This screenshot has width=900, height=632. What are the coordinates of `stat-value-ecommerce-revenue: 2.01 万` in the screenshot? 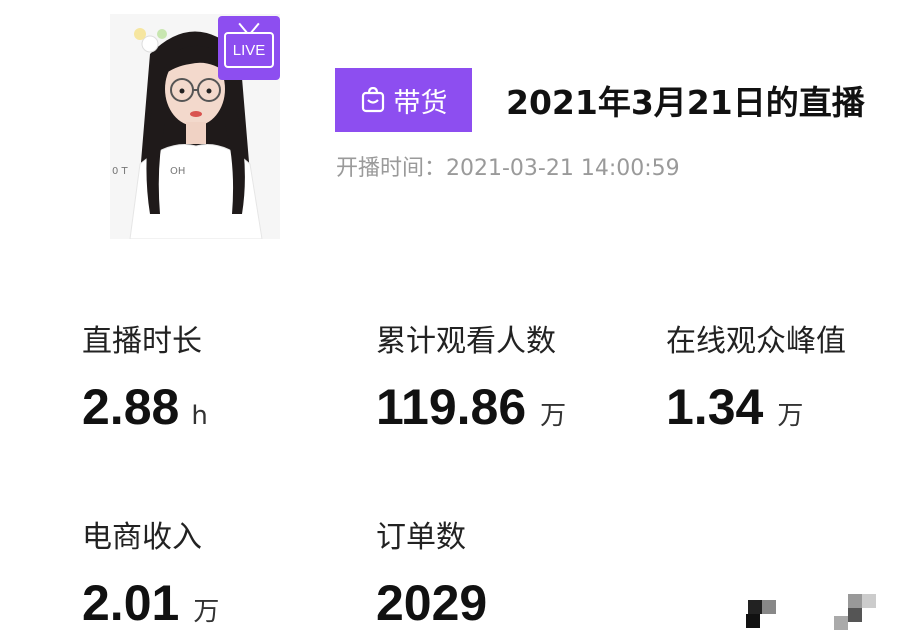 It's located at (150, 603).